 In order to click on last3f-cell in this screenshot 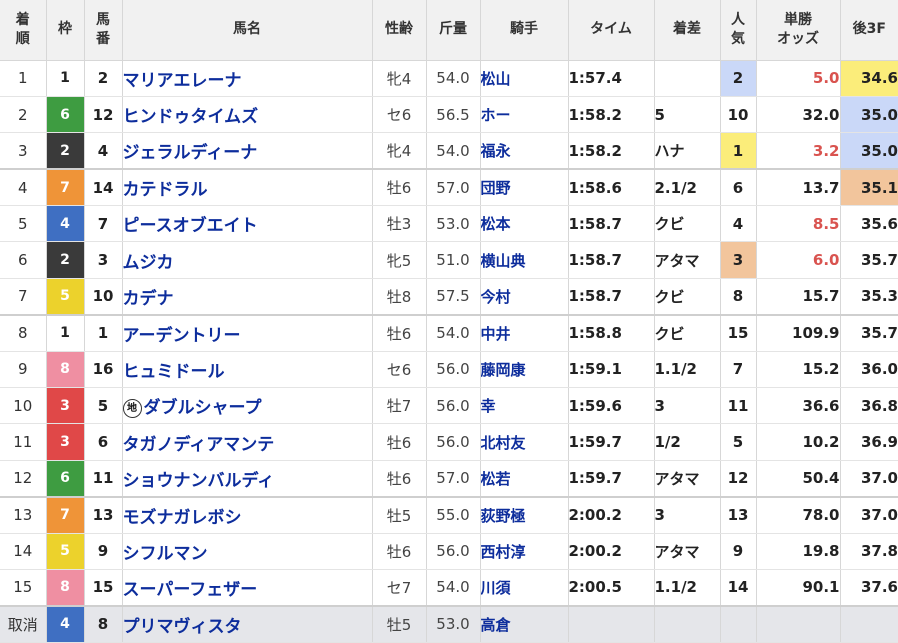, I will do `click(869, 623)`.